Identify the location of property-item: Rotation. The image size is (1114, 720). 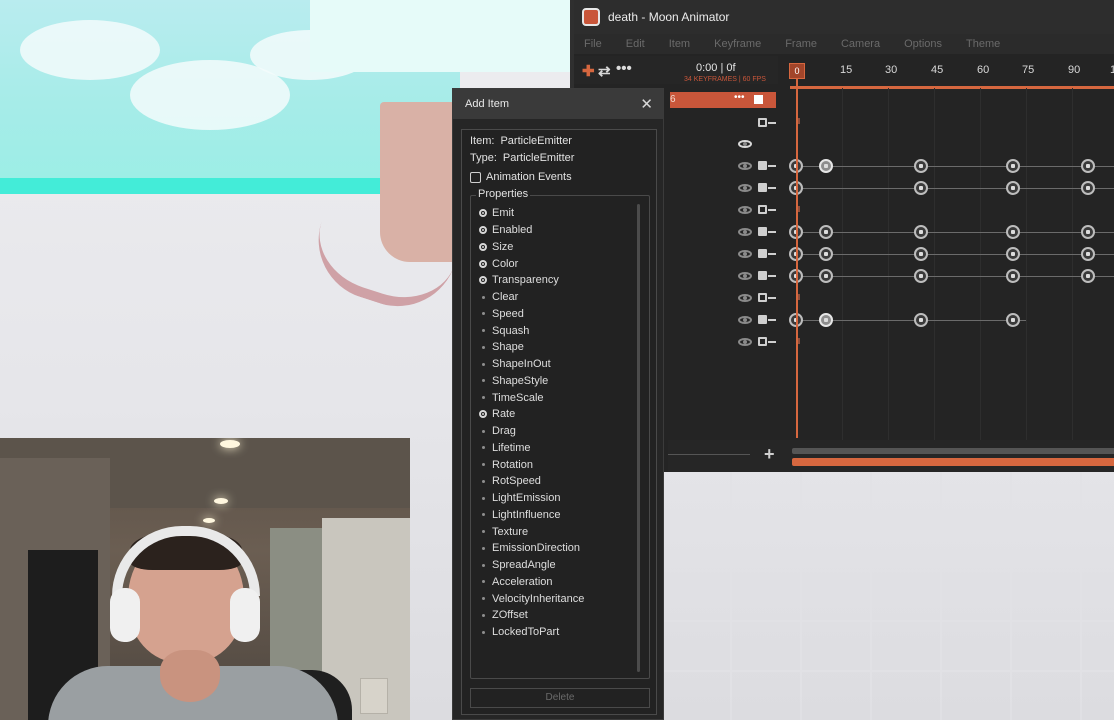
(557, 464).